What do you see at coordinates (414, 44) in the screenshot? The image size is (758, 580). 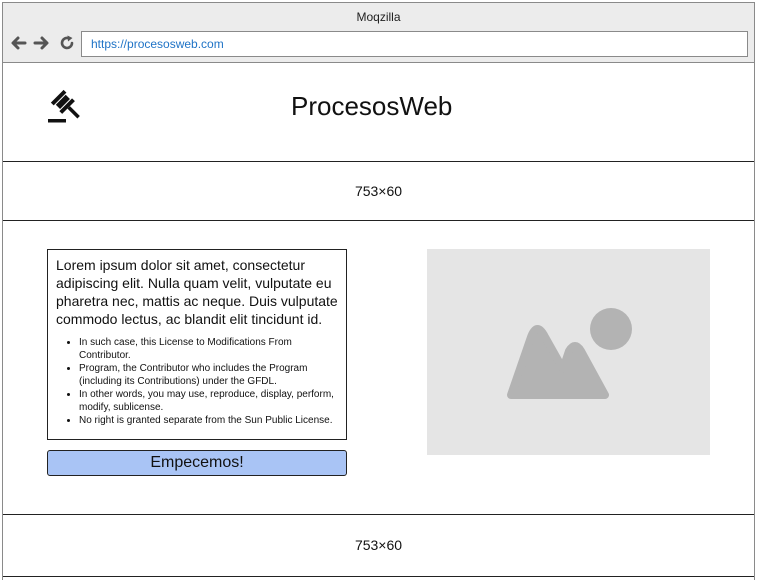 I see `url-bar: https://procesosweb.com` at bounding box center [414, 44].